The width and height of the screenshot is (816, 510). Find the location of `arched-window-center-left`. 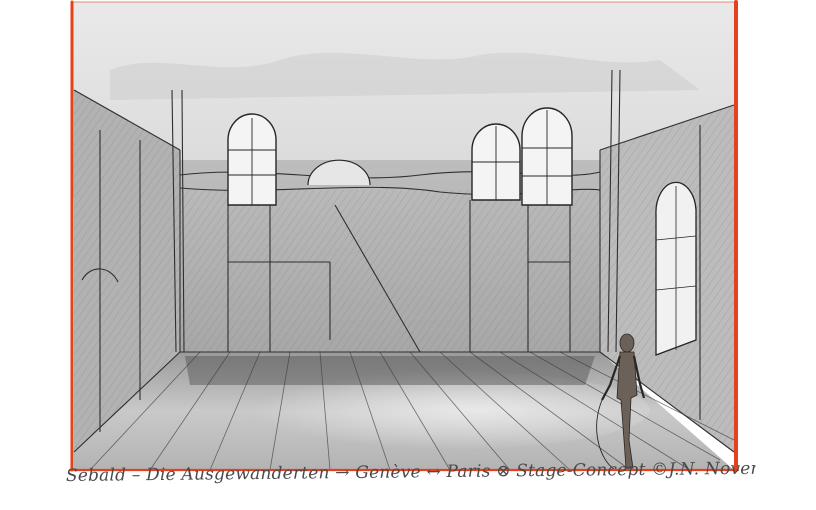

arched-window-center-left is located at coordinates (496, 162).